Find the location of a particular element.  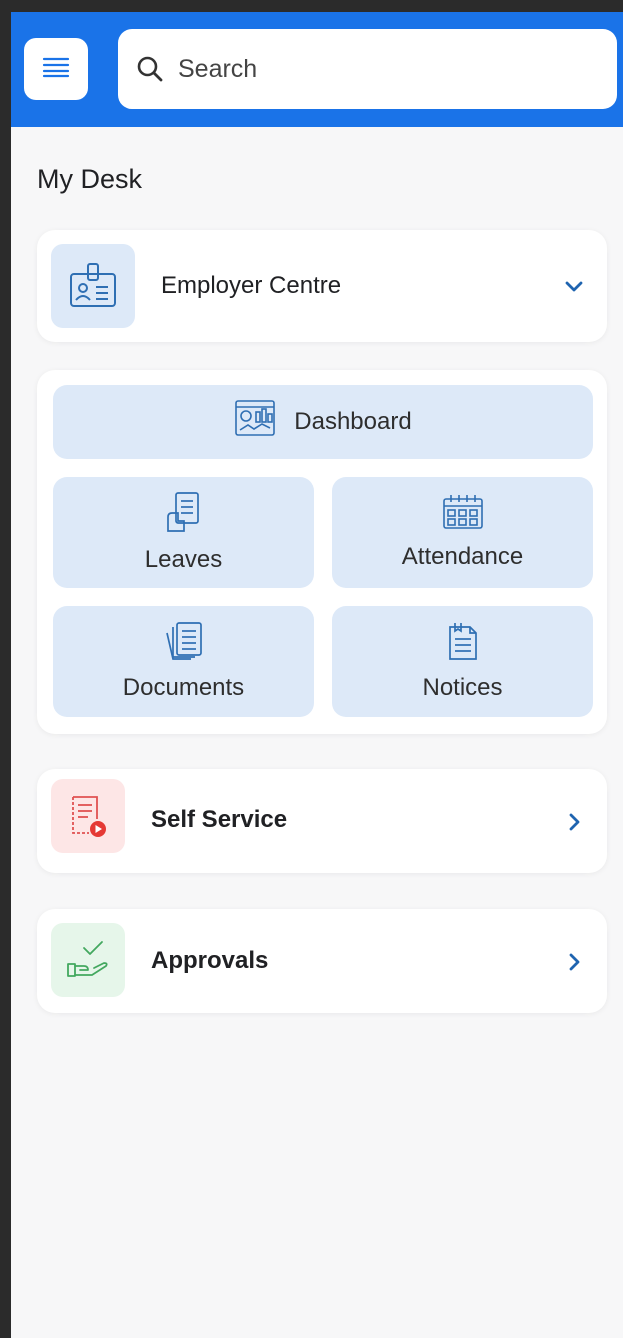

employer-centre-card: Employer Centre is located at coordinates (322, 286).